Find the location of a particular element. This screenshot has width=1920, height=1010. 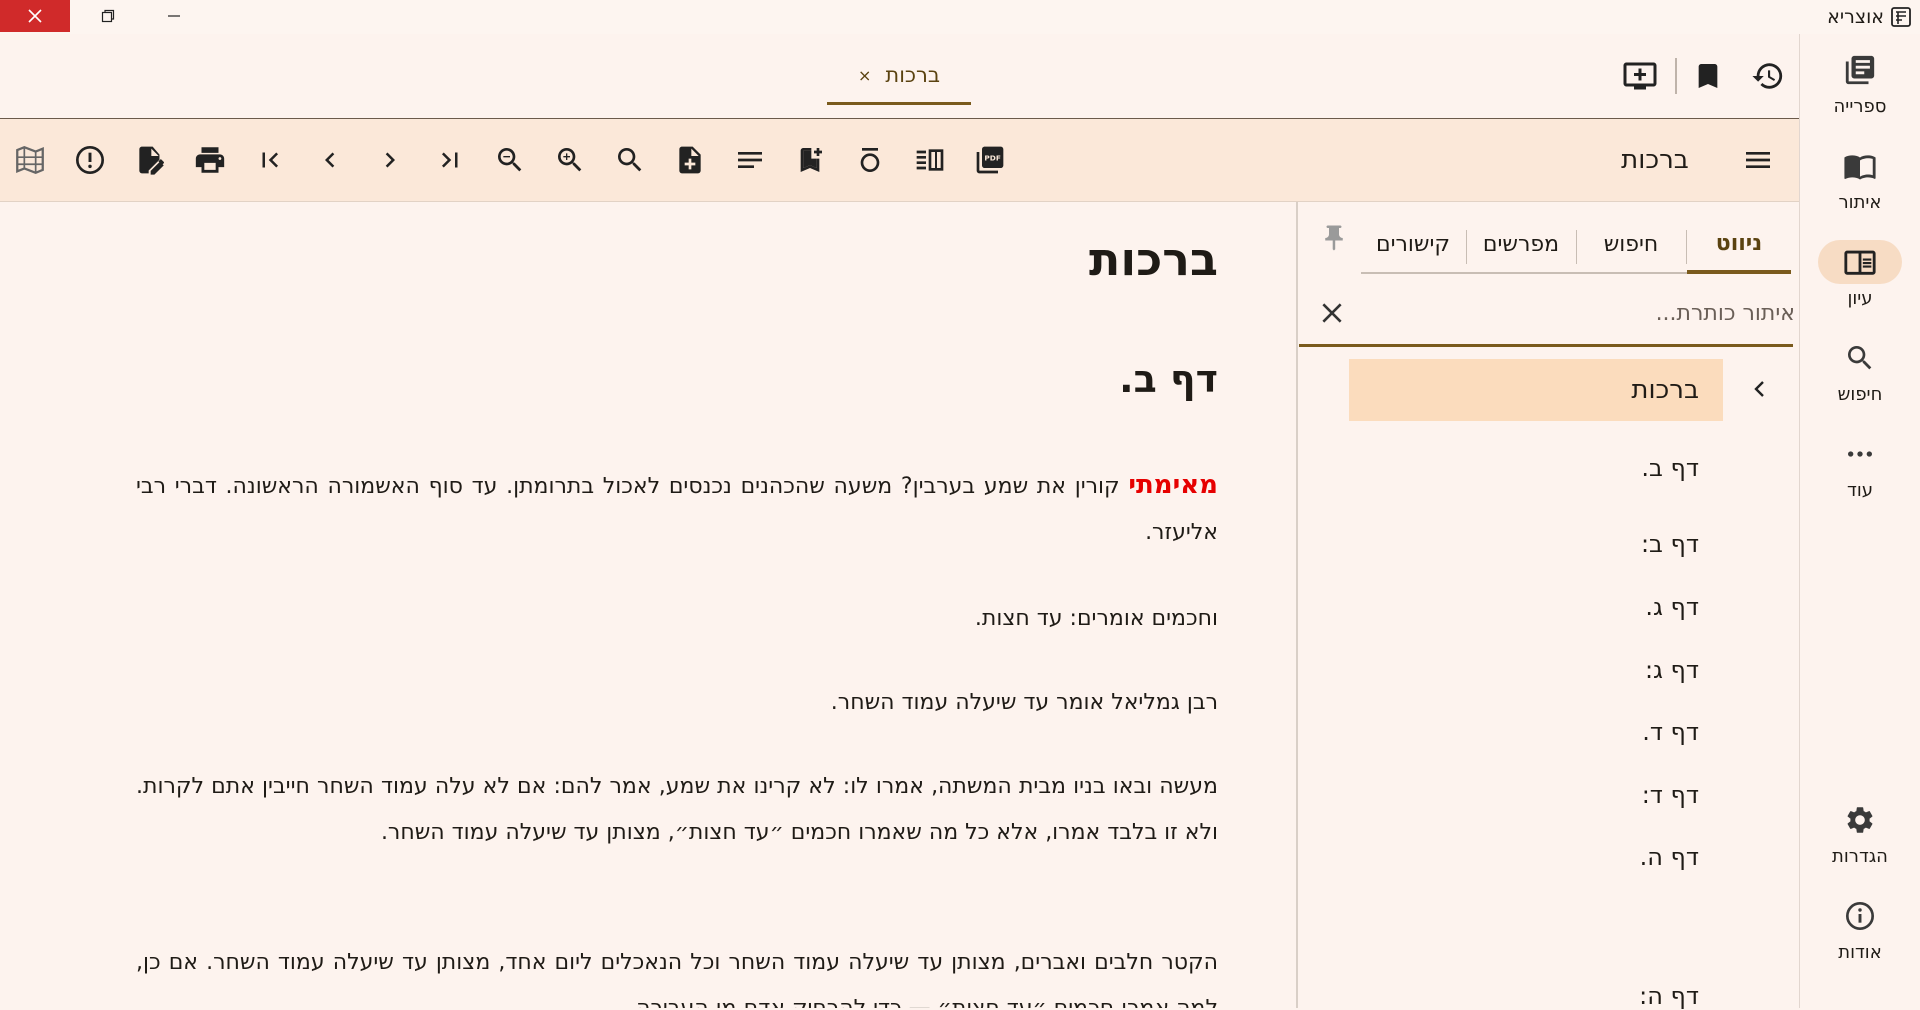

toc-item: דף ב: is located at coordinates (1549, 544).